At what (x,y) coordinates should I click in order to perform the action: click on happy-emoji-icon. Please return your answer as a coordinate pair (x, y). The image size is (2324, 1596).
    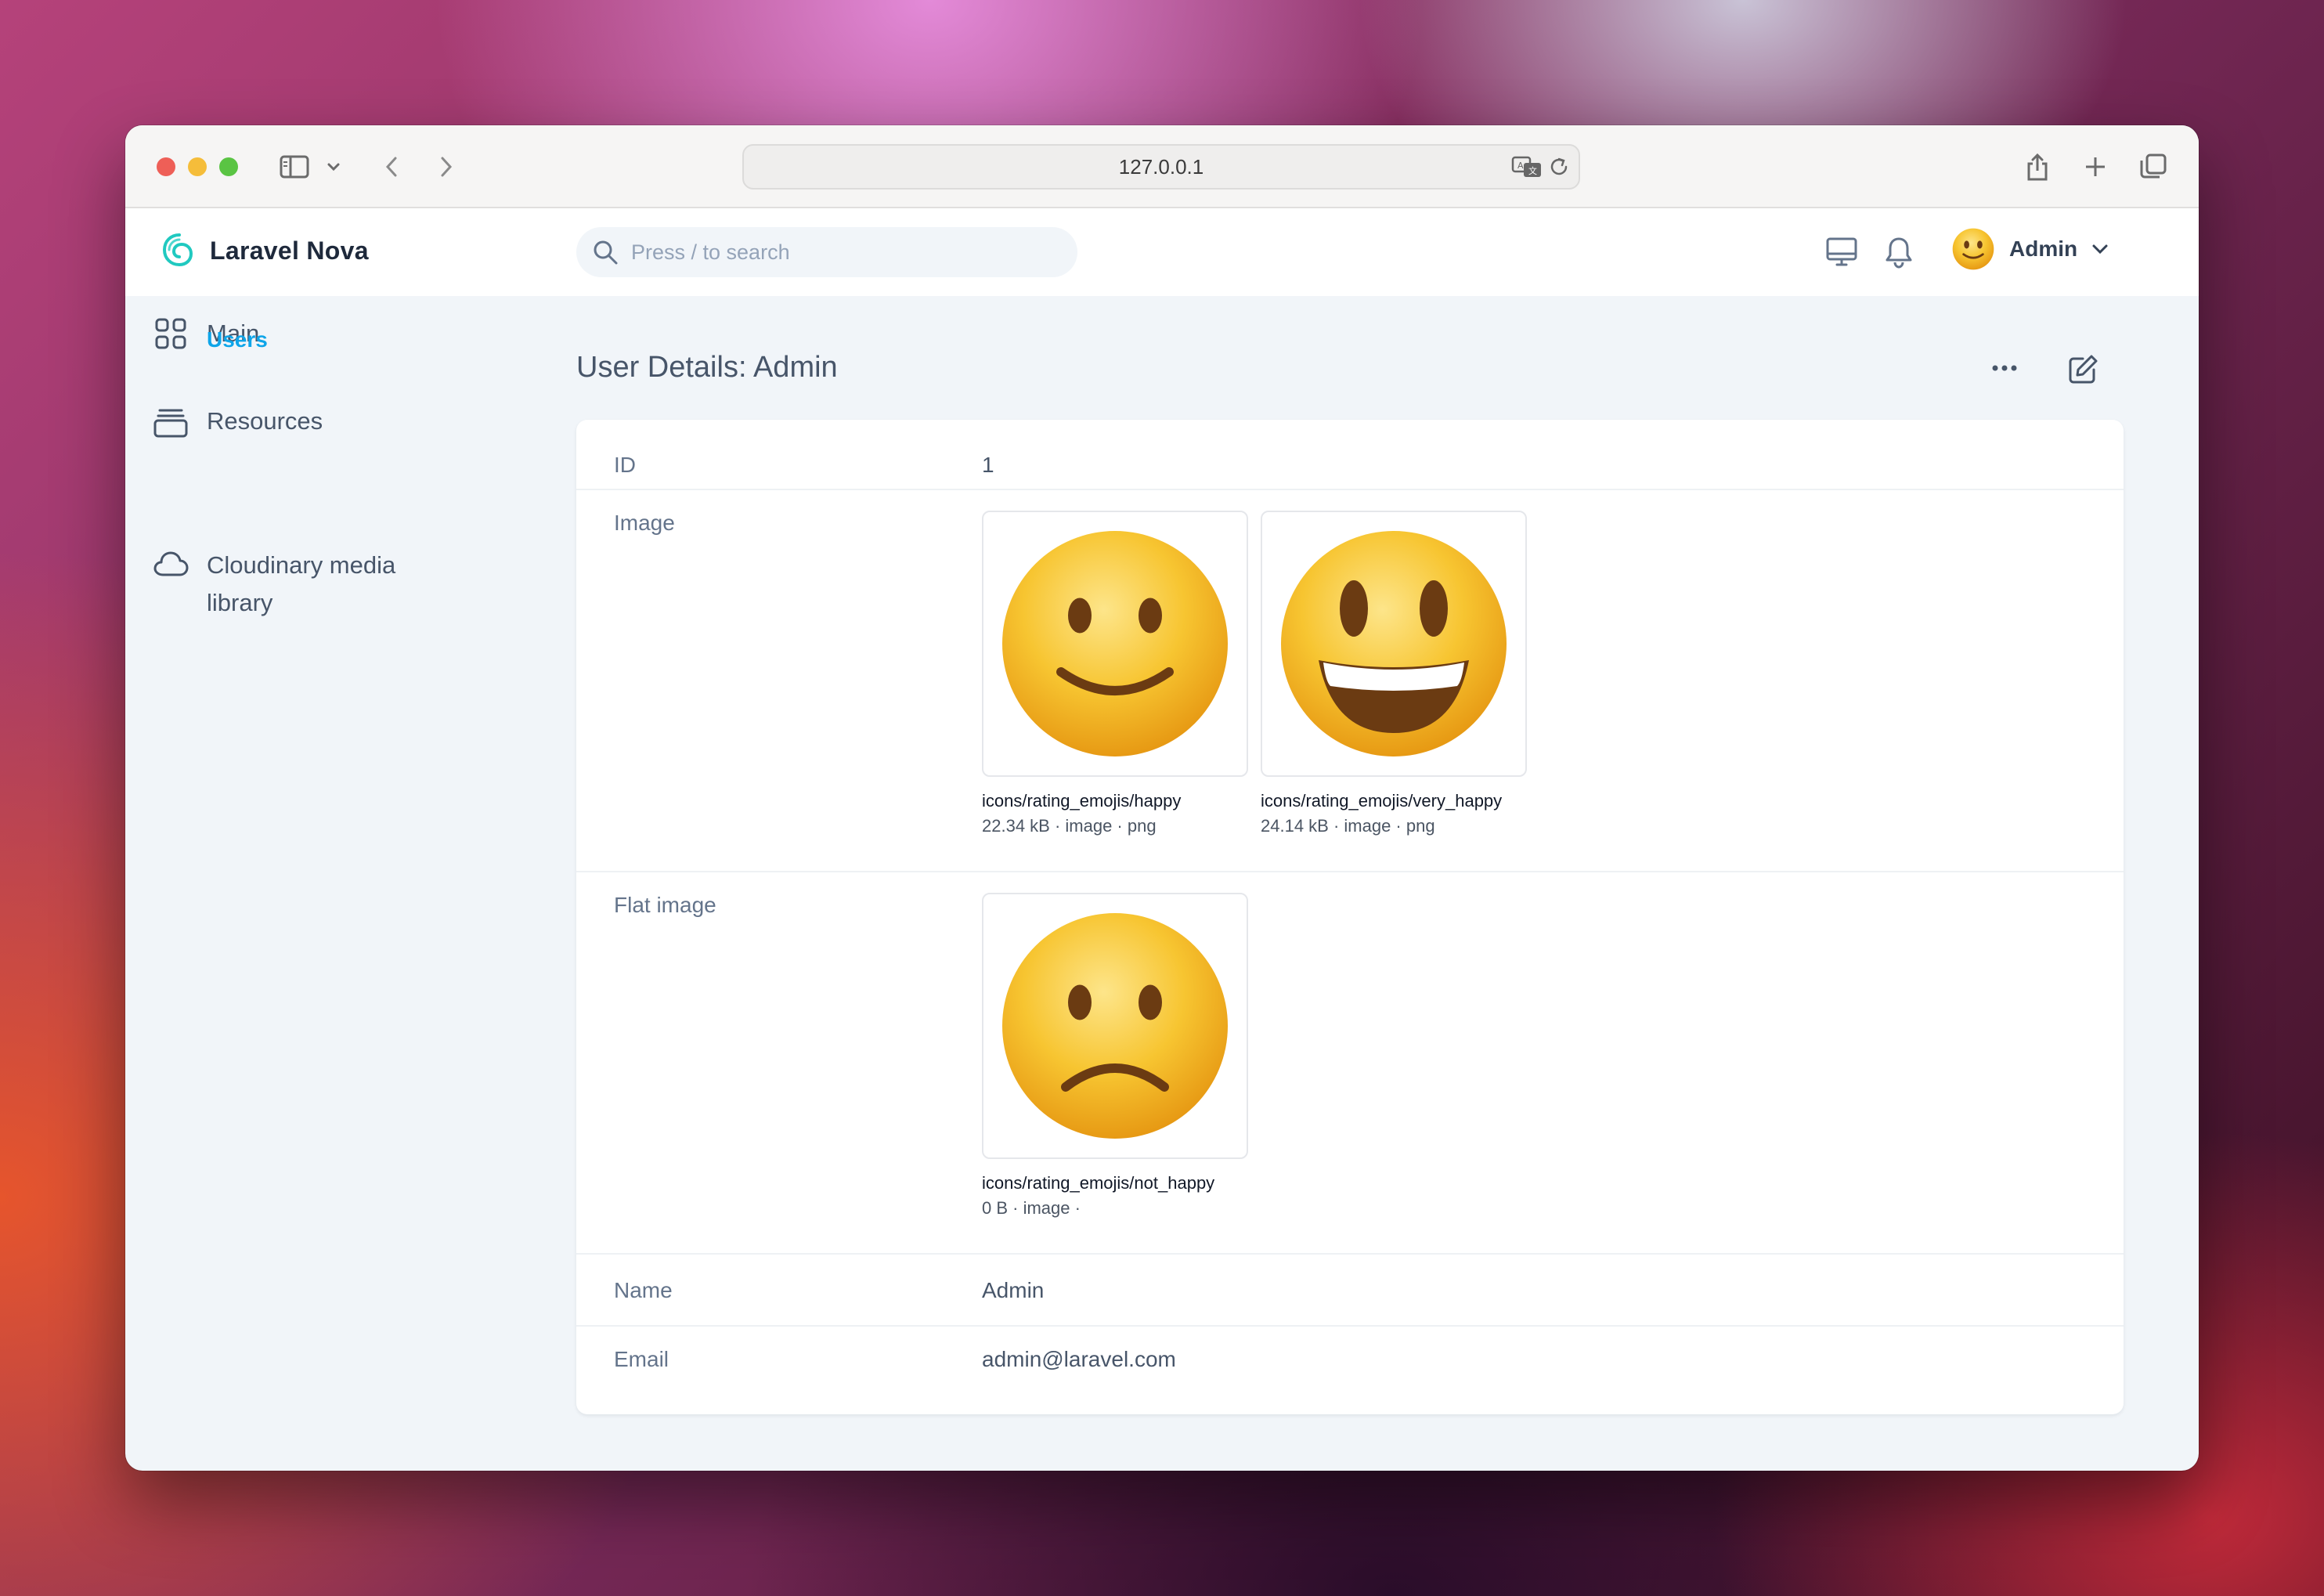
    Looking at the image, I should click on (1115, 644).